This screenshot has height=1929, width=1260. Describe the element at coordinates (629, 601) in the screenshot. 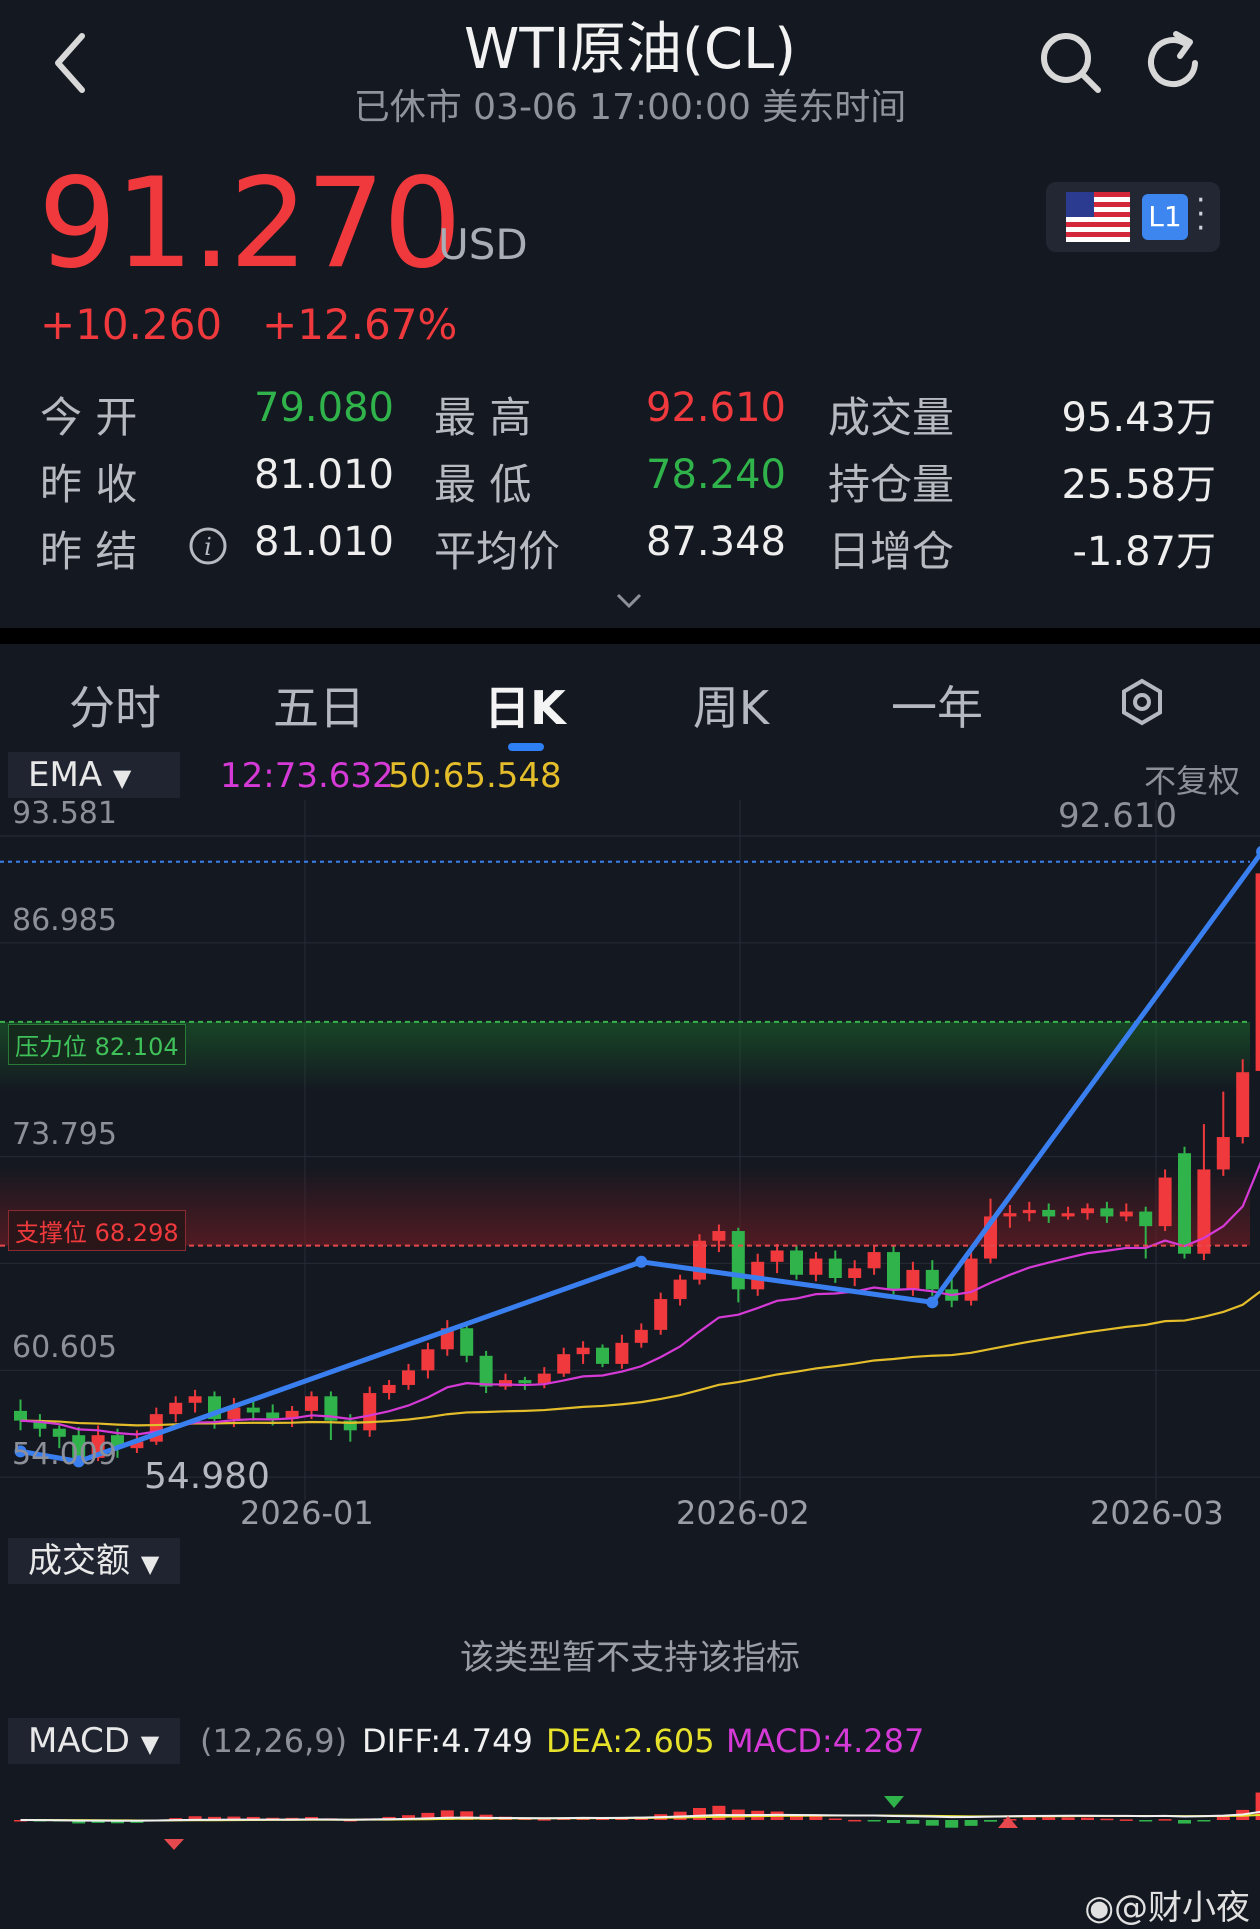

I see `expand-chevron-icon` at that location.